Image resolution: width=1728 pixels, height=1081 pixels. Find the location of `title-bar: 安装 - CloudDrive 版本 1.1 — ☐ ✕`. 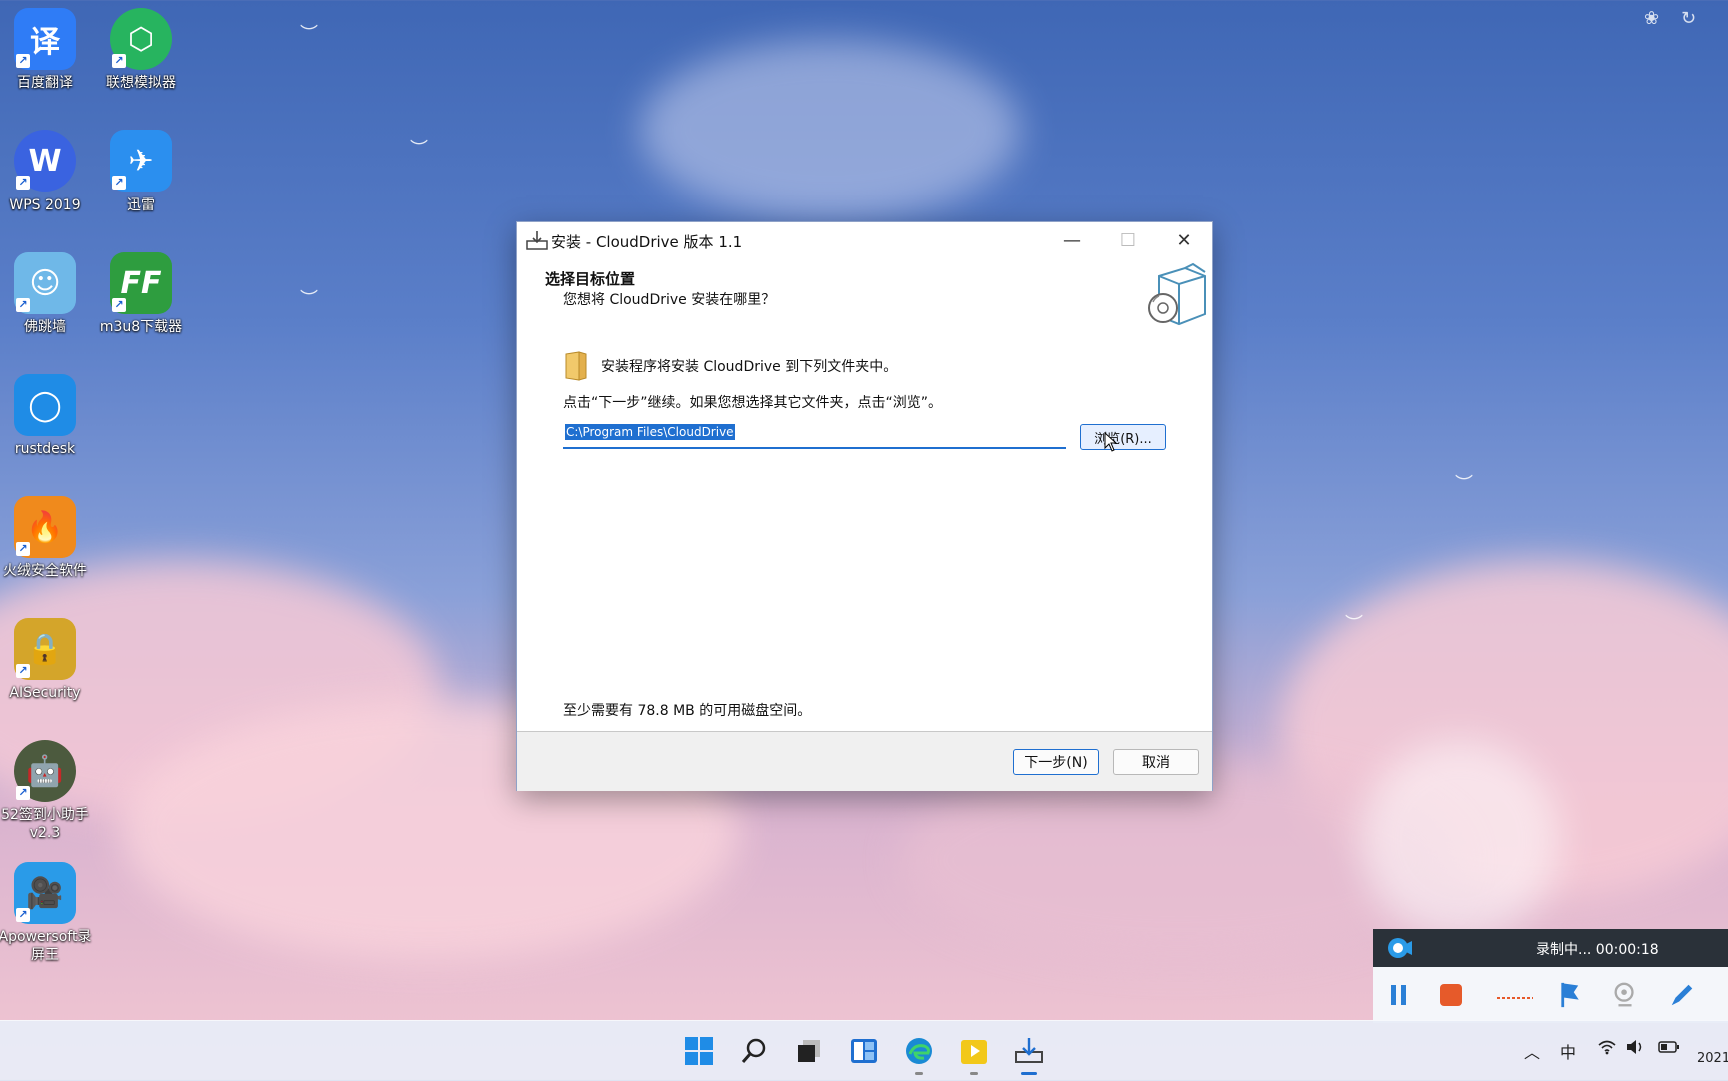

title-bar: 安装 - CloudDrive 版本 1.1 — ☐ ✕ is located at coordinates (864, 240).